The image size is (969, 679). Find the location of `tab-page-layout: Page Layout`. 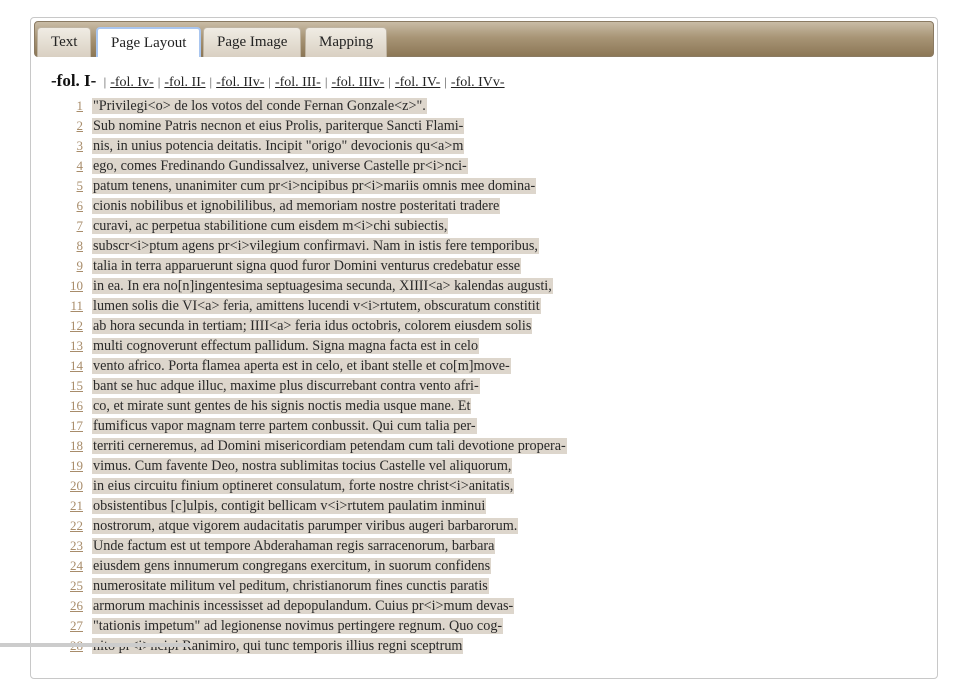

tab-page-layout: Page Layout is located at coordinates (149, 42).